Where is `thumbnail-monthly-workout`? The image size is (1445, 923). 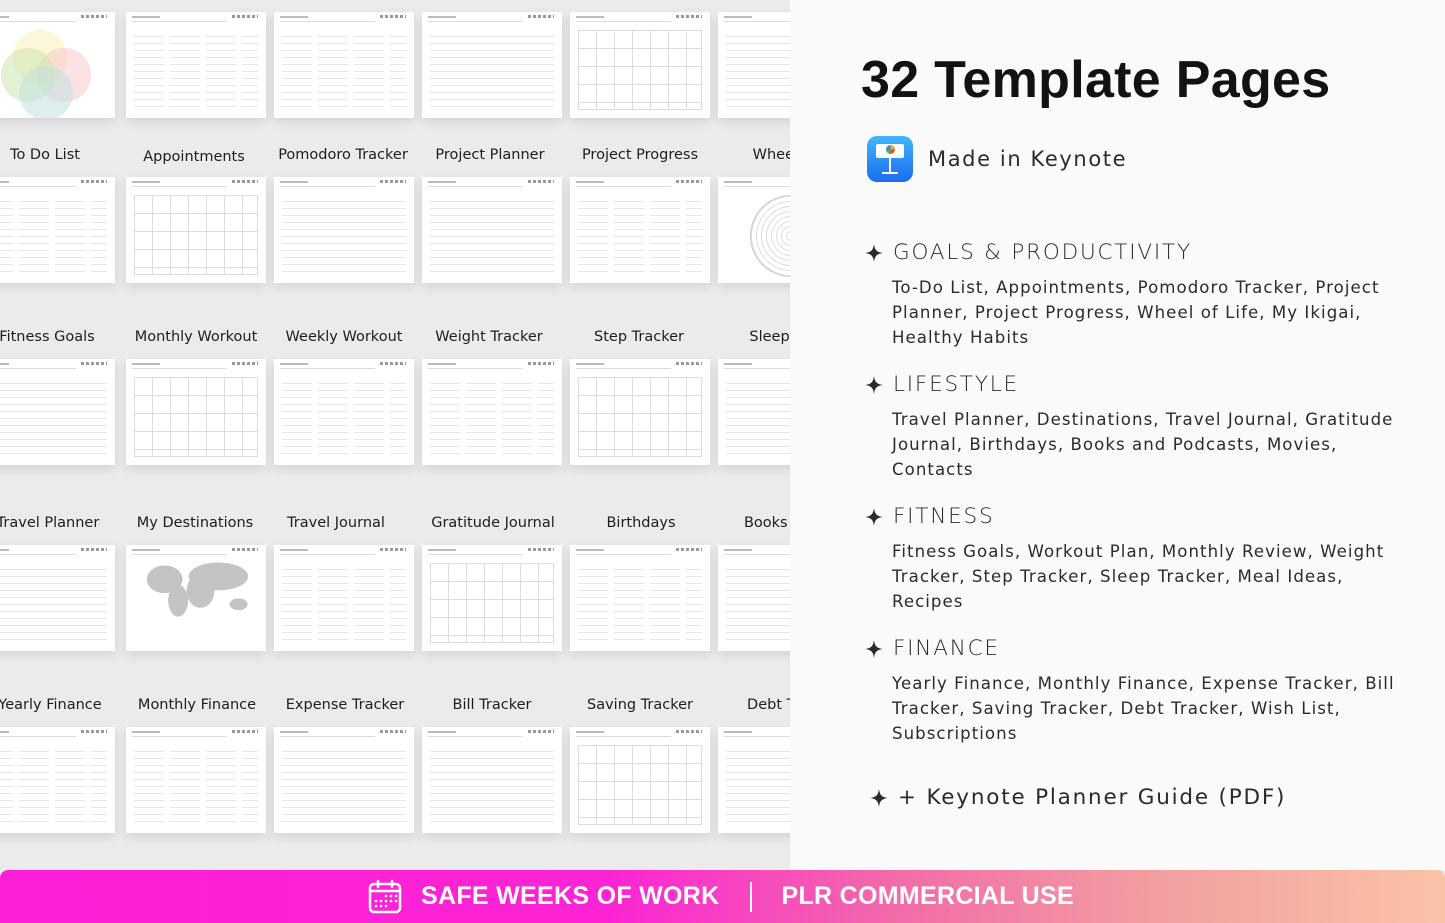
thumbnail-monthly-workout is located at coordinates (196, 412).